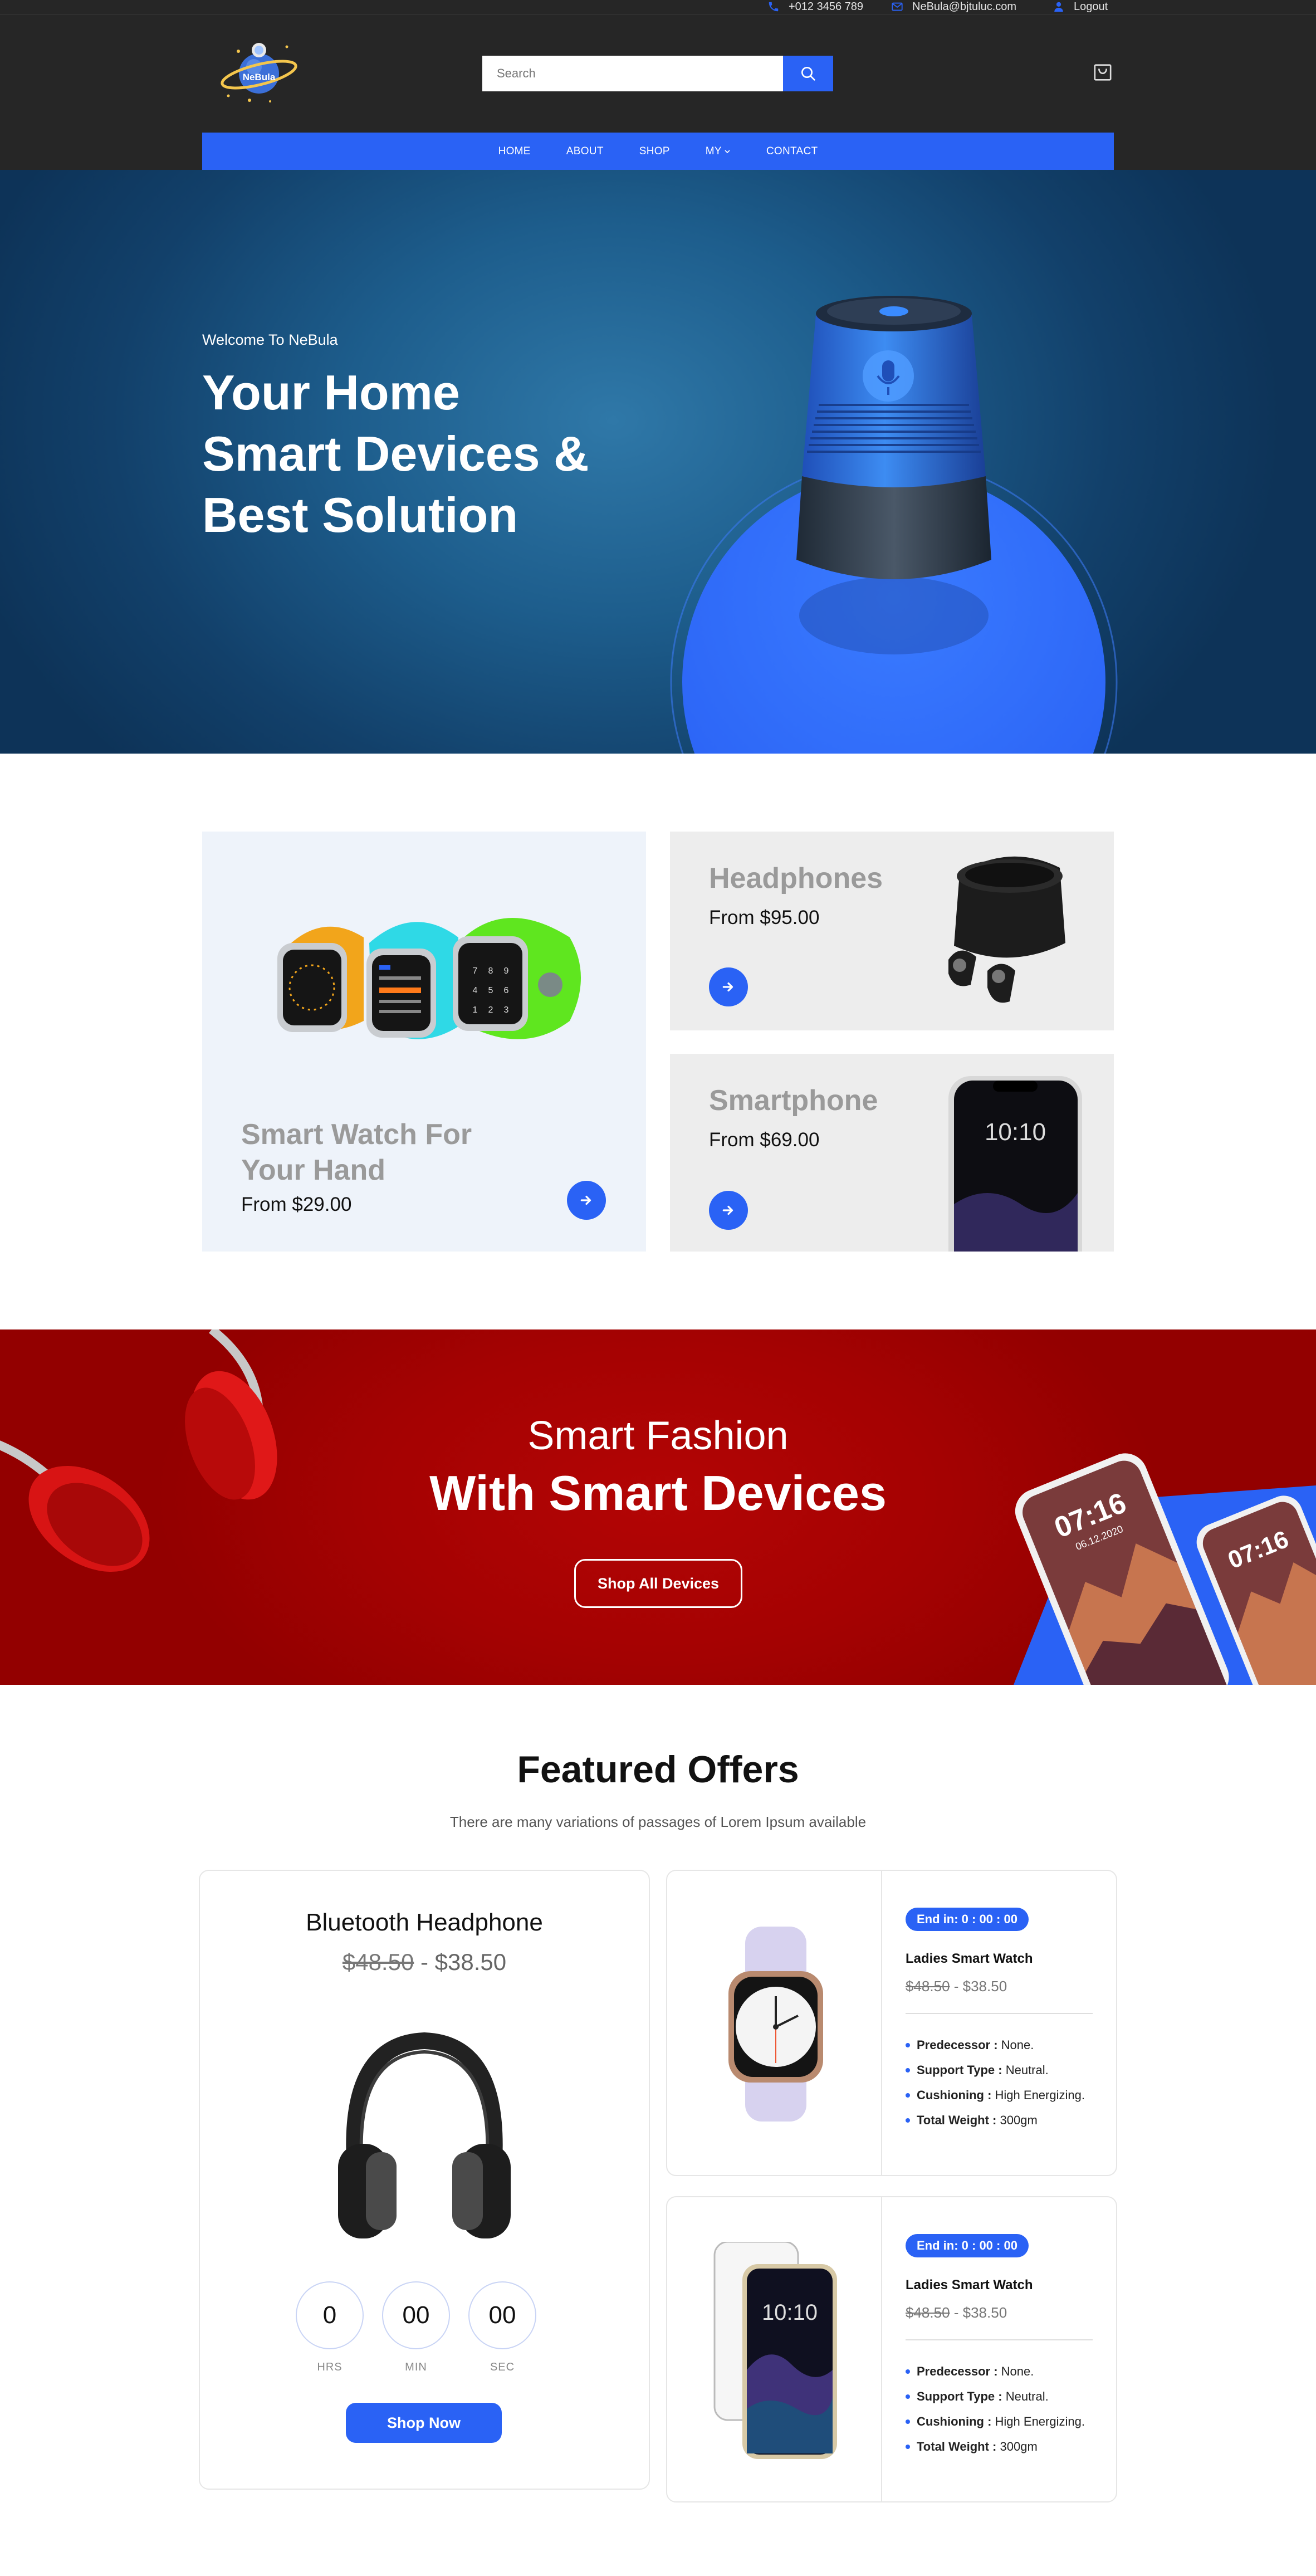 The height and width of the screenshot is (2576, 1316). I want to click on smartwatch-title: Smart Watch For Your Hand, so click(356, 1153).